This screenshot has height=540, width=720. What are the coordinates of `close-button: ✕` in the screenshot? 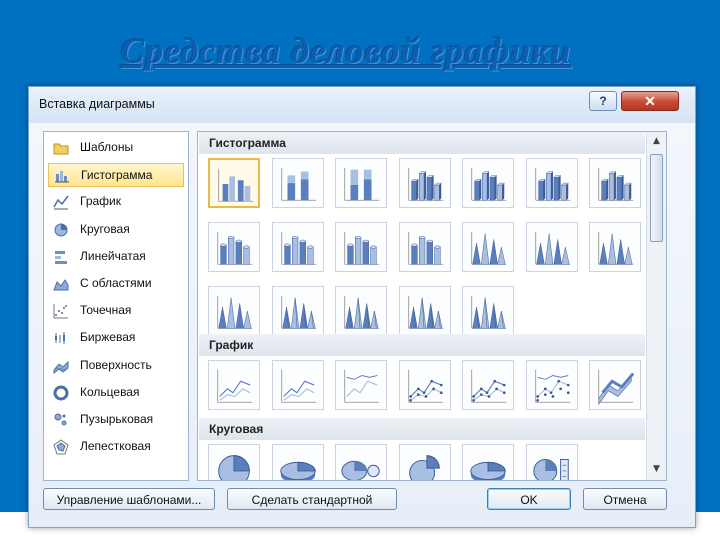 It's located at (650, 101).